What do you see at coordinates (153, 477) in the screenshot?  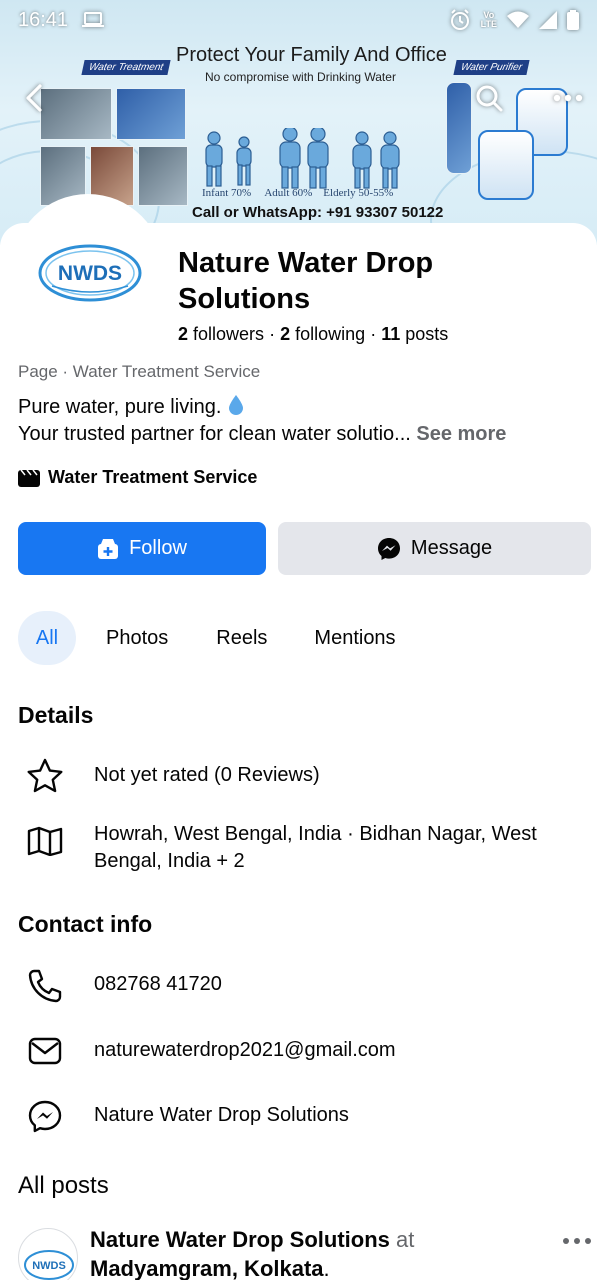 I see `service-category-label: Water Treatment Service` at bounding box center [153, 477].